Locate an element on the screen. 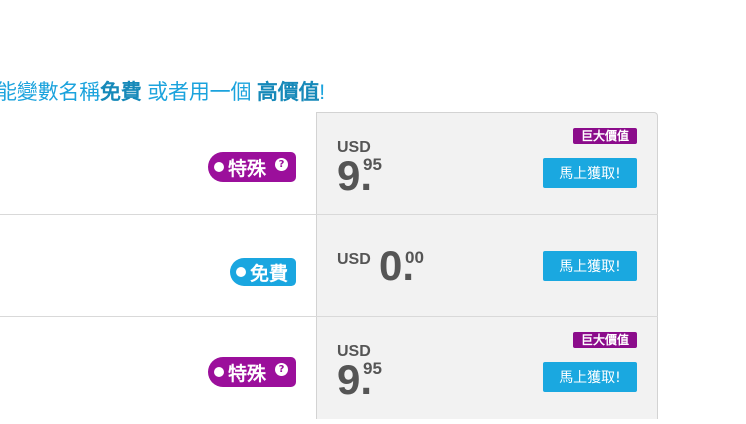 The height and width of the screenshot is (424, 746). tag-cell: 免費 is located at coordinates (158, 266).